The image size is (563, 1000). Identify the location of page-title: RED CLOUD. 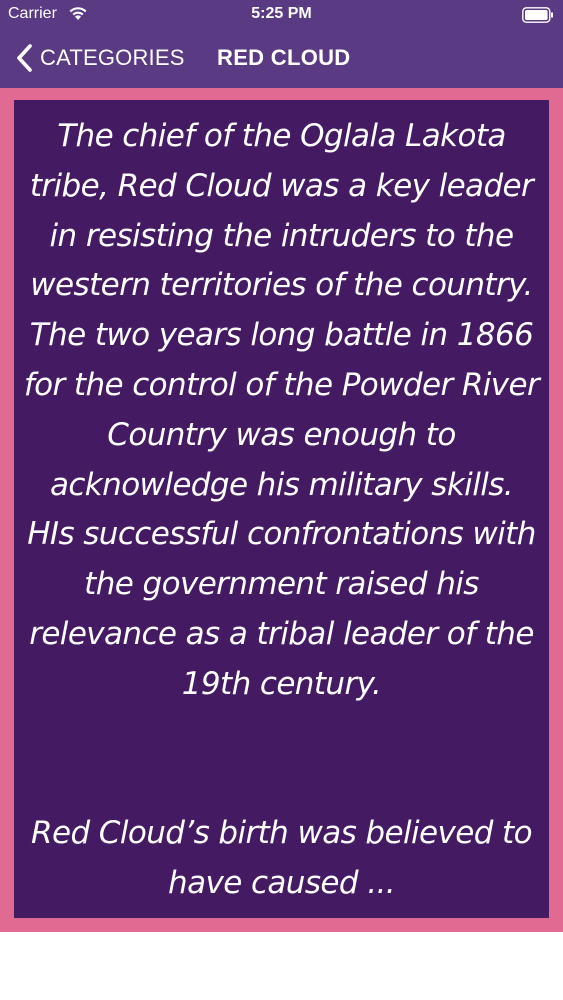
(284, 57).